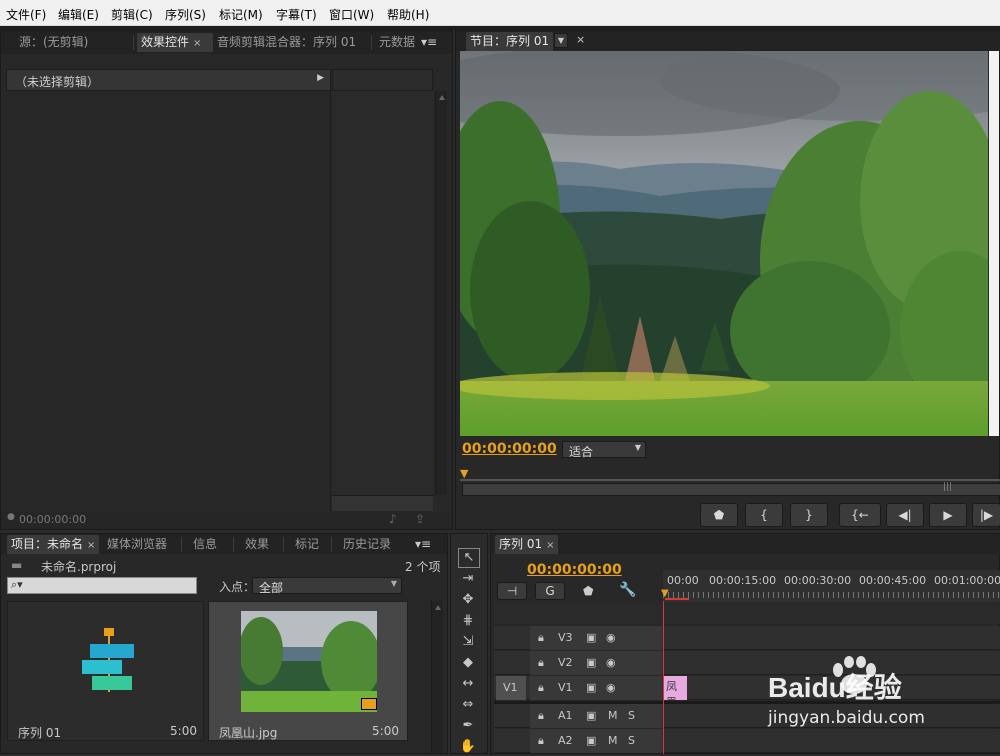 This screenshot has width=1000, height=756. Describe the element at coordinates (468, 642) in the screenshot. I see `rate-stretch-tool-icon: ⇲` at that location.